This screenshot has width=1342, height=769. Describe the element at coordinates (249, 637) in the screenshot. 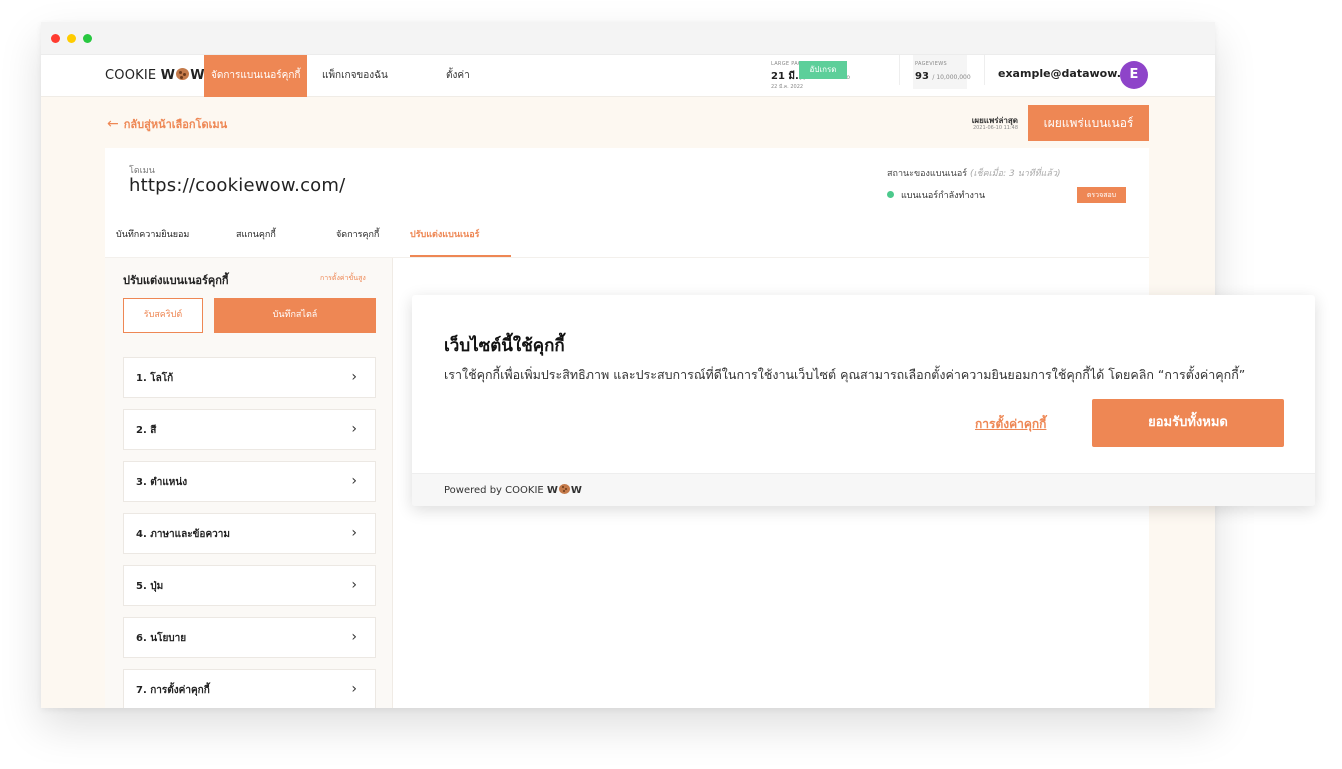

I see `customize-item-policy: 6. นโยบาย ›` at that location.